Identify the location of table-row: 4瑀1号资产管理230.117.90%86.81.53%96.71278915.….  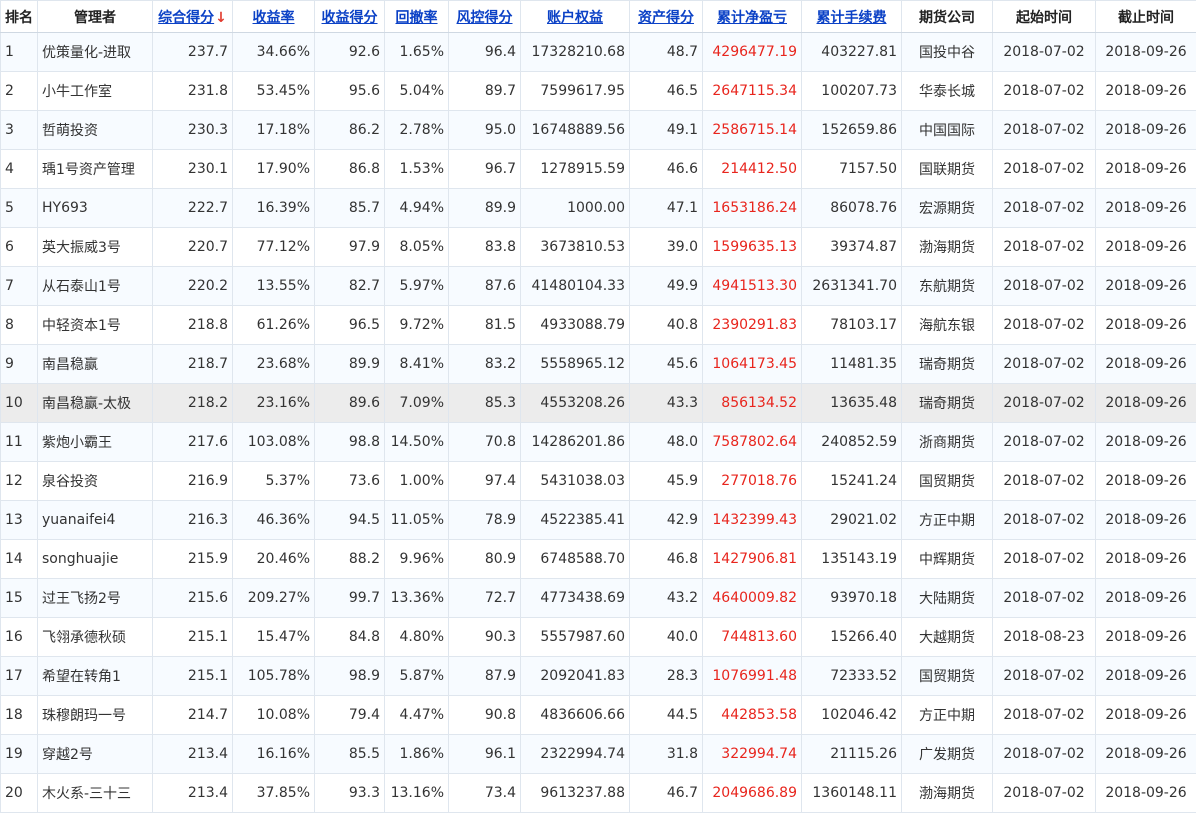
(598, 169).